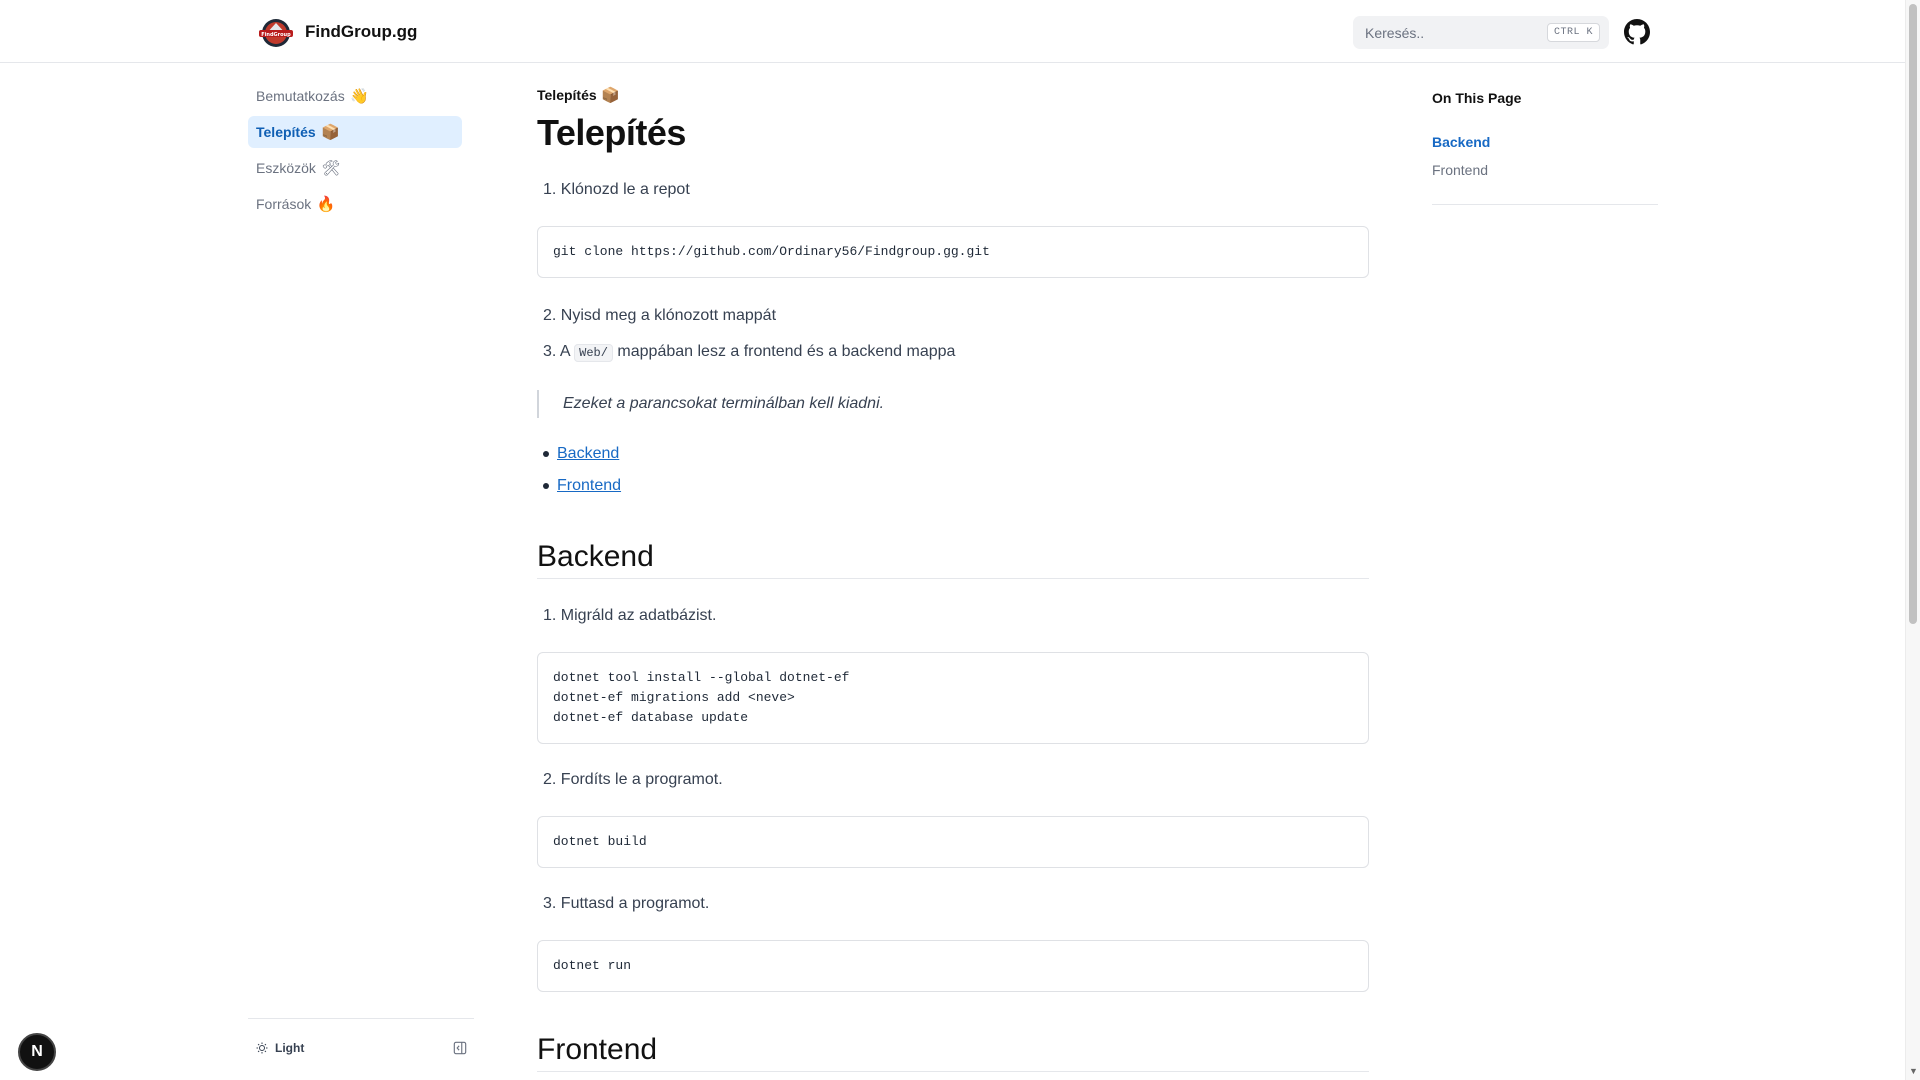  I want to click on step-clone: 1. Klónozd le a repot, so click(616, 190).